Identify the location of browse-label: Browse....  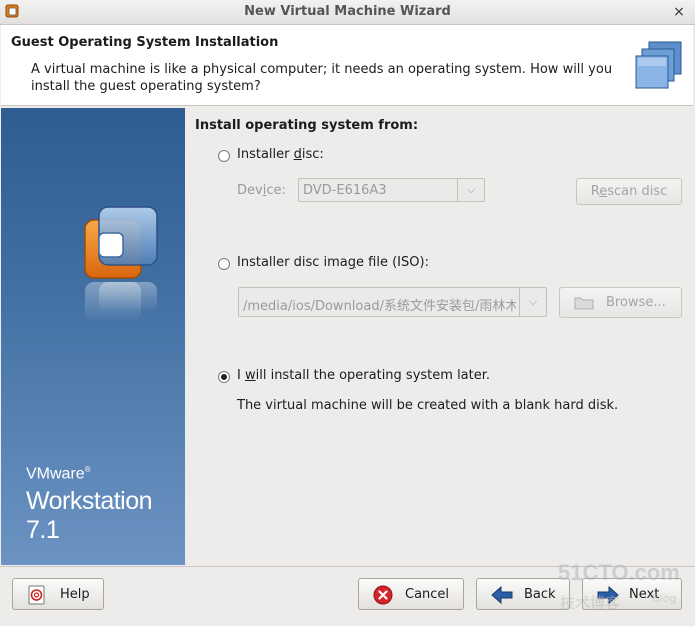
(636, 302).